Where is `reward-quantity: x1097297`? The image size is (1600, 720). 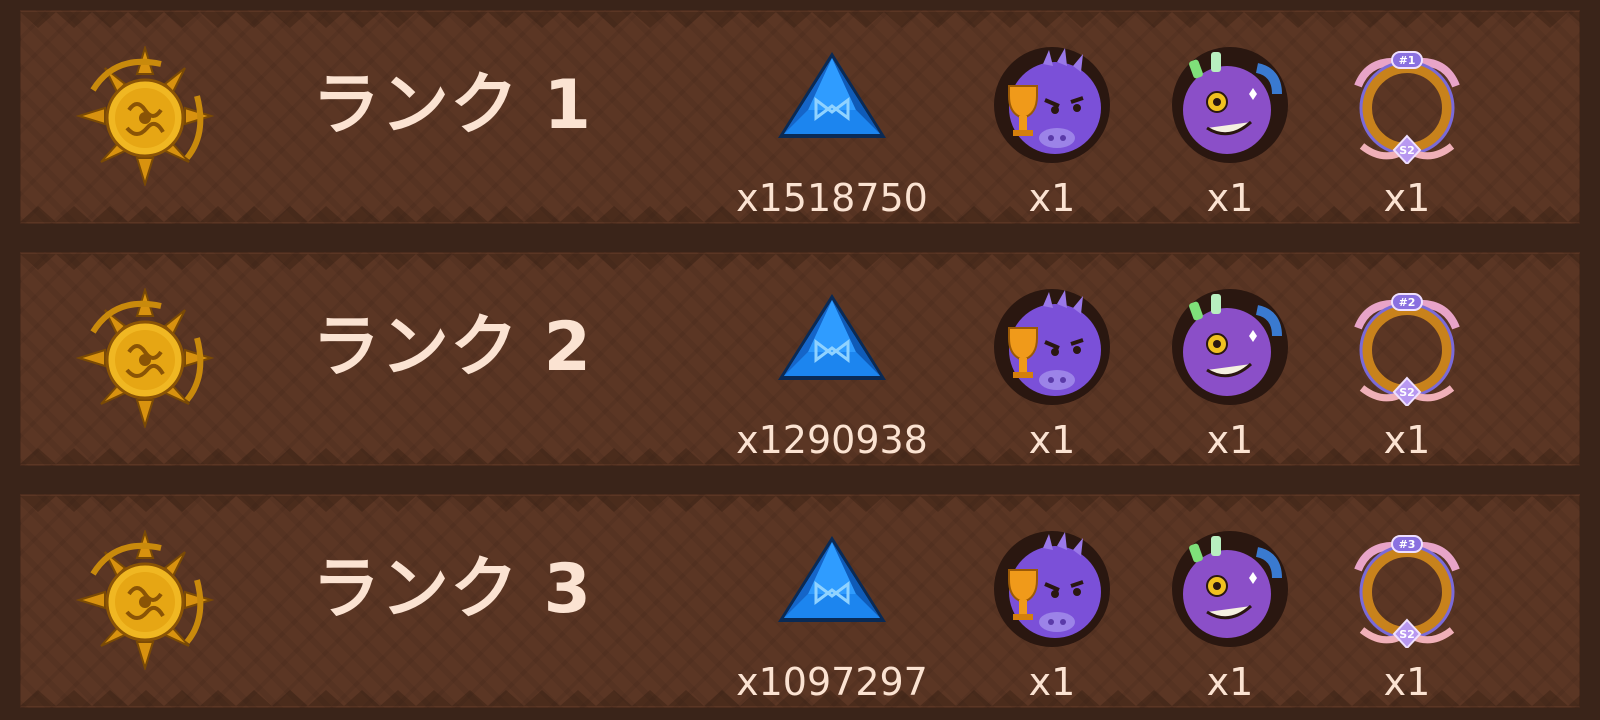 reward-quantity: x1097297 is located at coordinates (832, 682).